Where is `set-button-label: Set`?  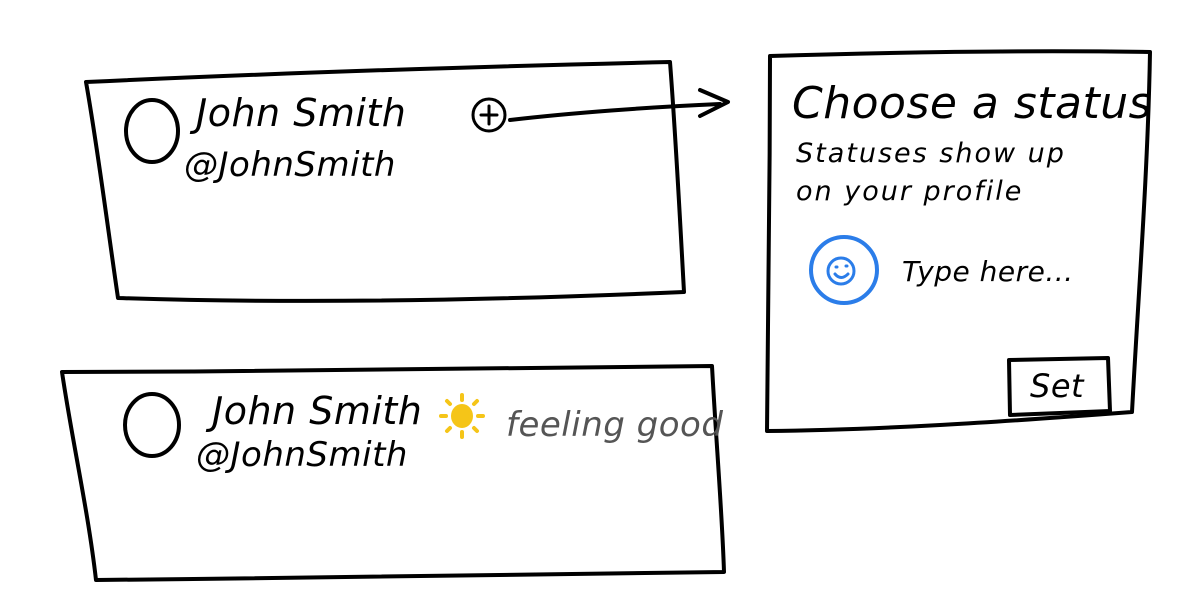 set-button-label: Set is located at coordinates (1057, 386).